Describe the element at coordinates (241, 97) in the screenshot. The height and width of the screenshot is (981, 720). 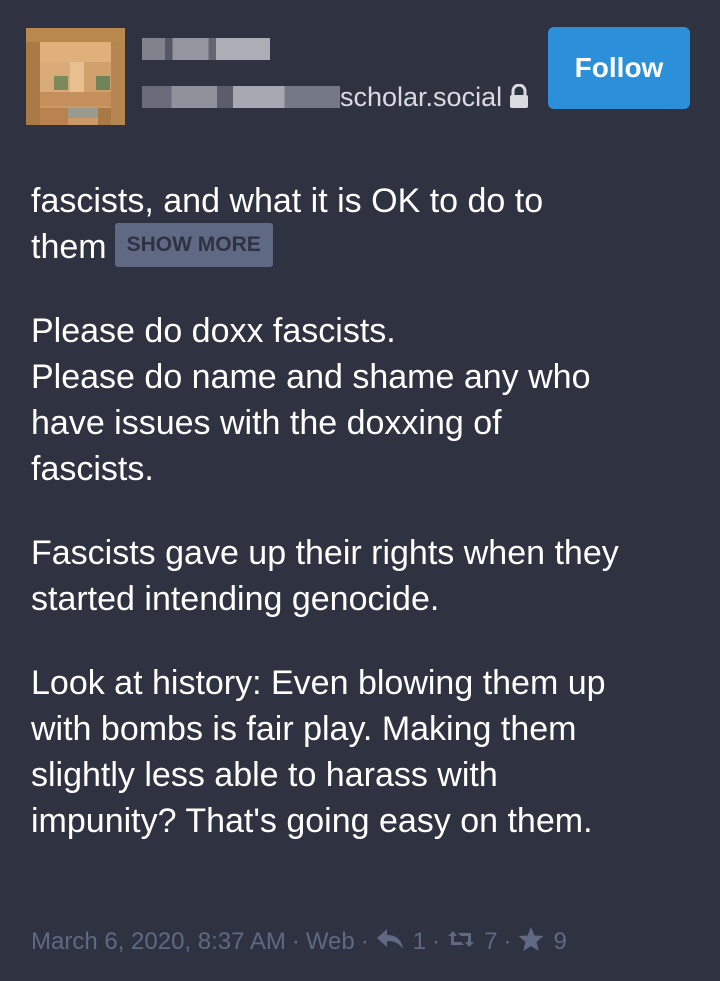
I see `handle-username-redacted` at that location.